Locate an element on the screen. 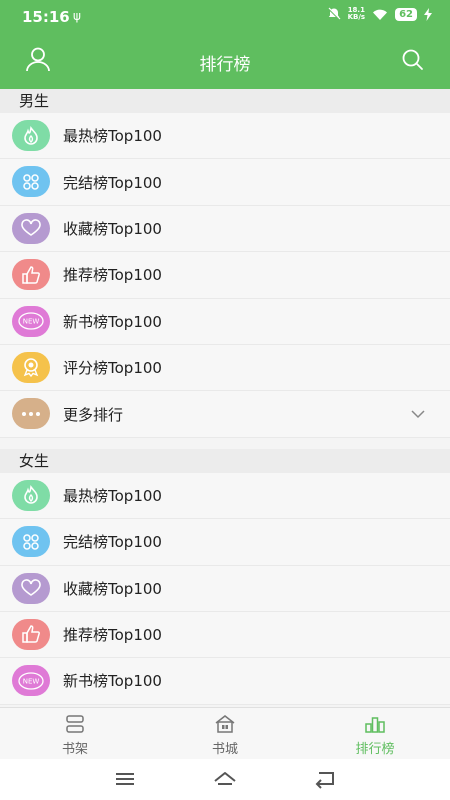  battery-level: 62 is located at coordinates (406, 14).